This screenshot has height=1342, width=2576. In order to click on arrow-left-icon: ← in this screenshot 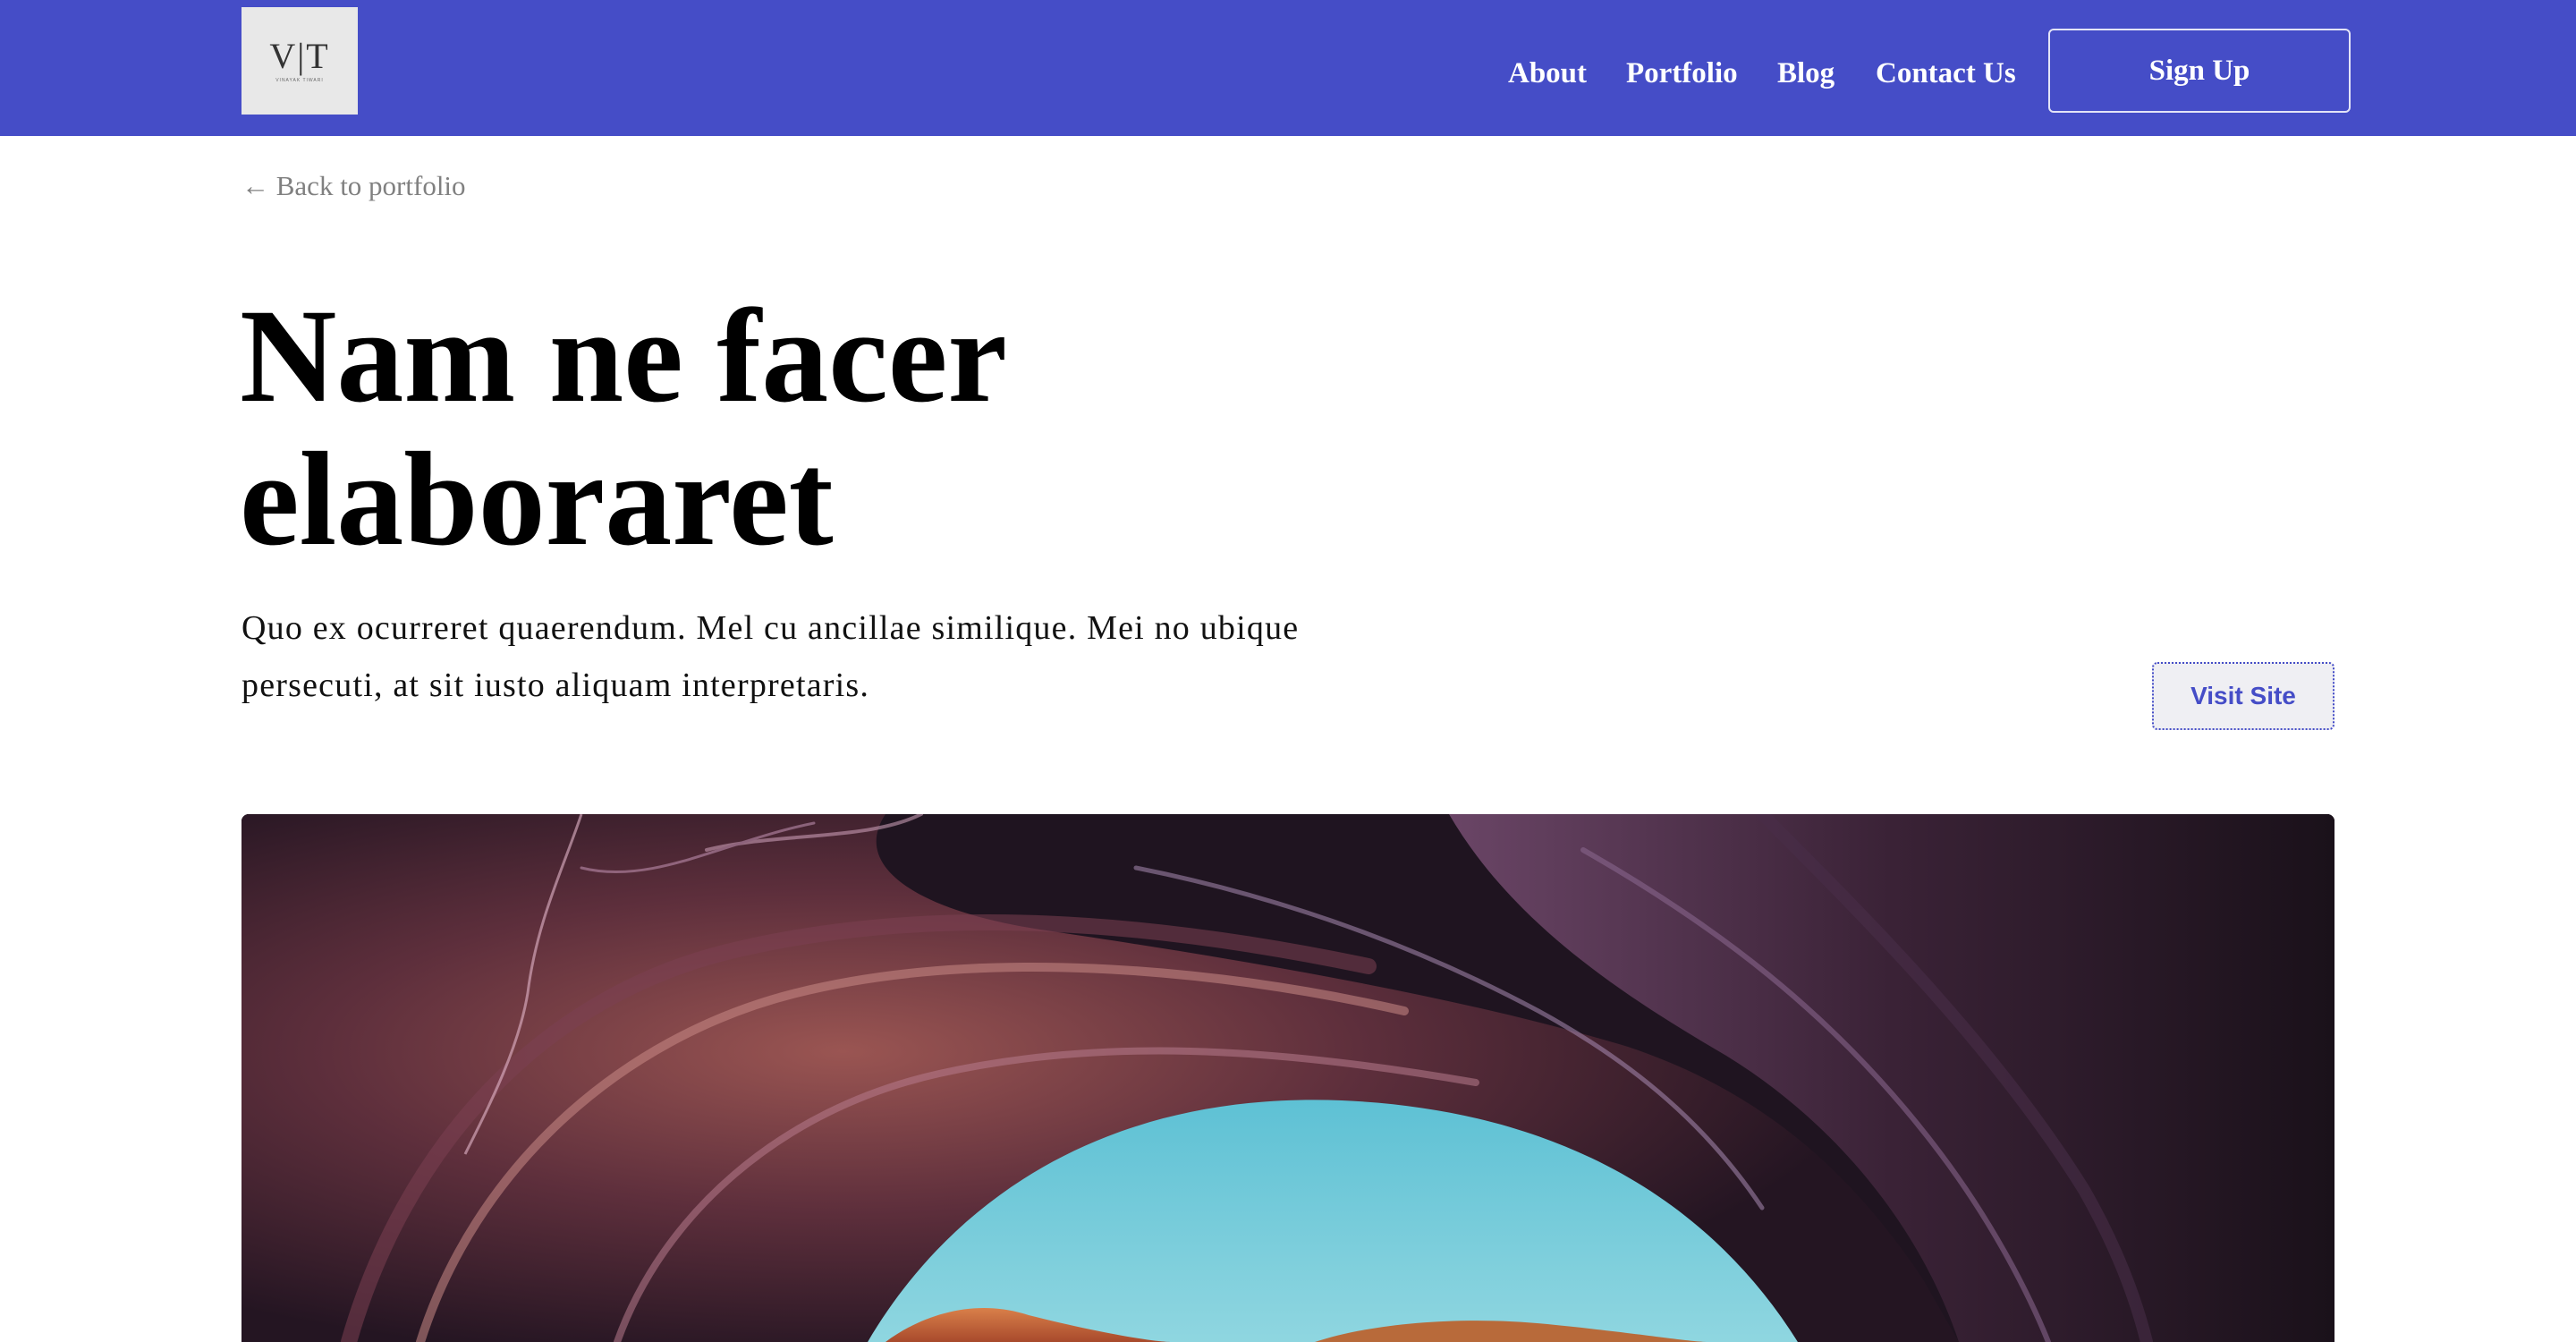, I will do `click(255, 186)`.